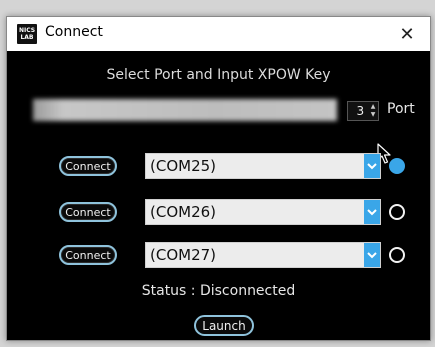 This screenshot has width=435, height=347. I want to click on app-logo-line-2: LAB, so click(27, 37).